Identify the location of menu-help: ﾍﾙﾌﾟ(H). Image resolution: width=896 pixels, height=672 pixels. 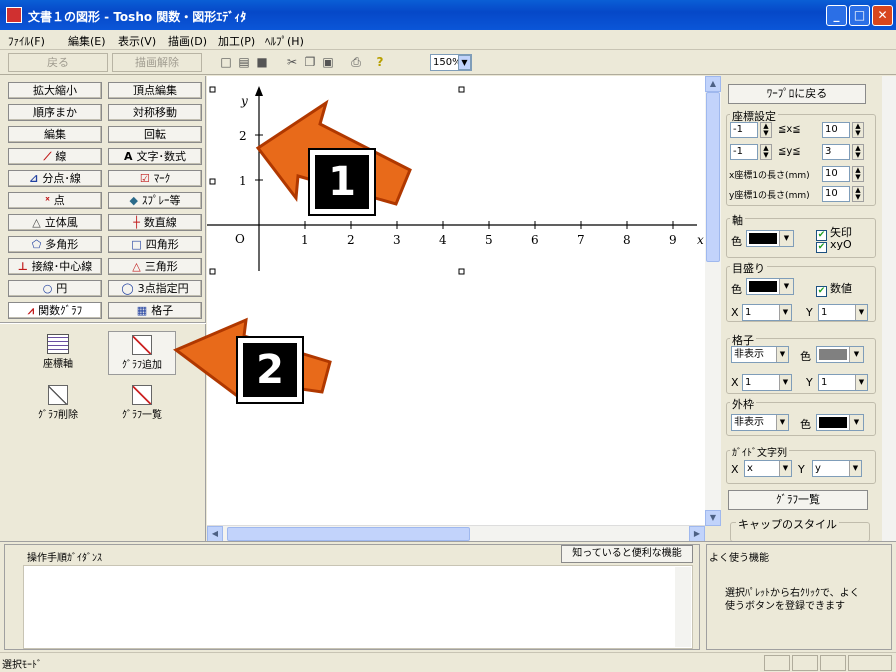
(284, 41).